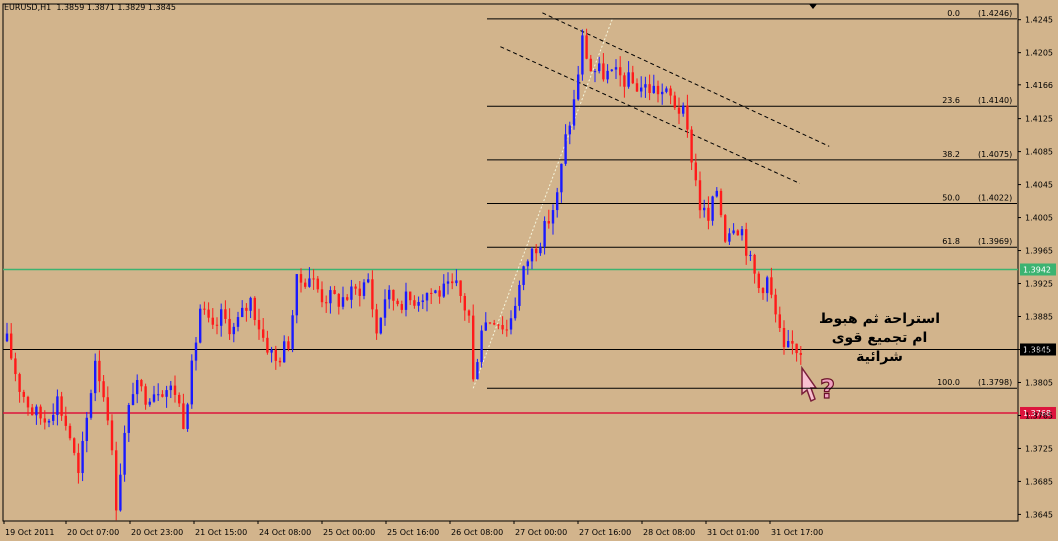  Describe the element at coordinates (1039, 317) in the screenshot. I see `y-tick-label: 1.3885` at that location.